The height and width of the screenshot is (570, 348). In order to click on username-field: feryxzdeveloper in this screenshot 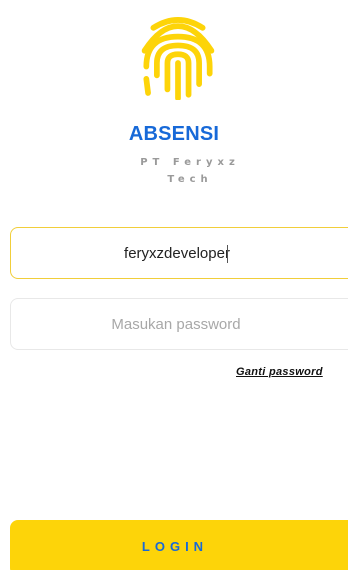, I will do `click(179, 253)`.